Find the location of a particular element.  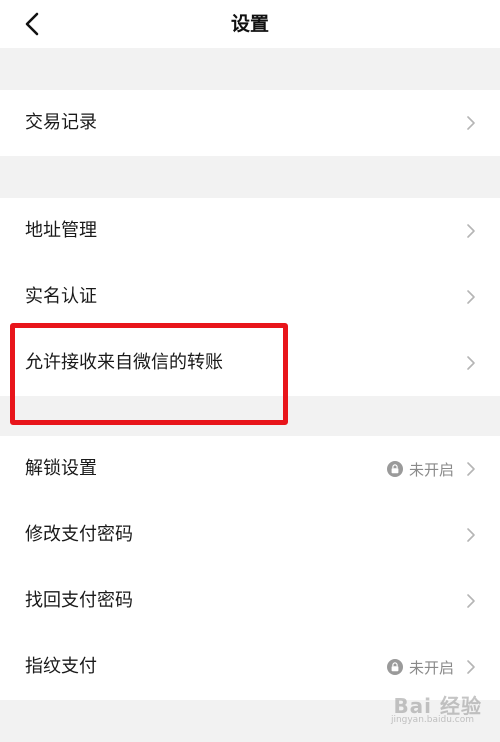

row-unlock-settings: 解锁设置 未开启 is located at coordinates (250, 469).